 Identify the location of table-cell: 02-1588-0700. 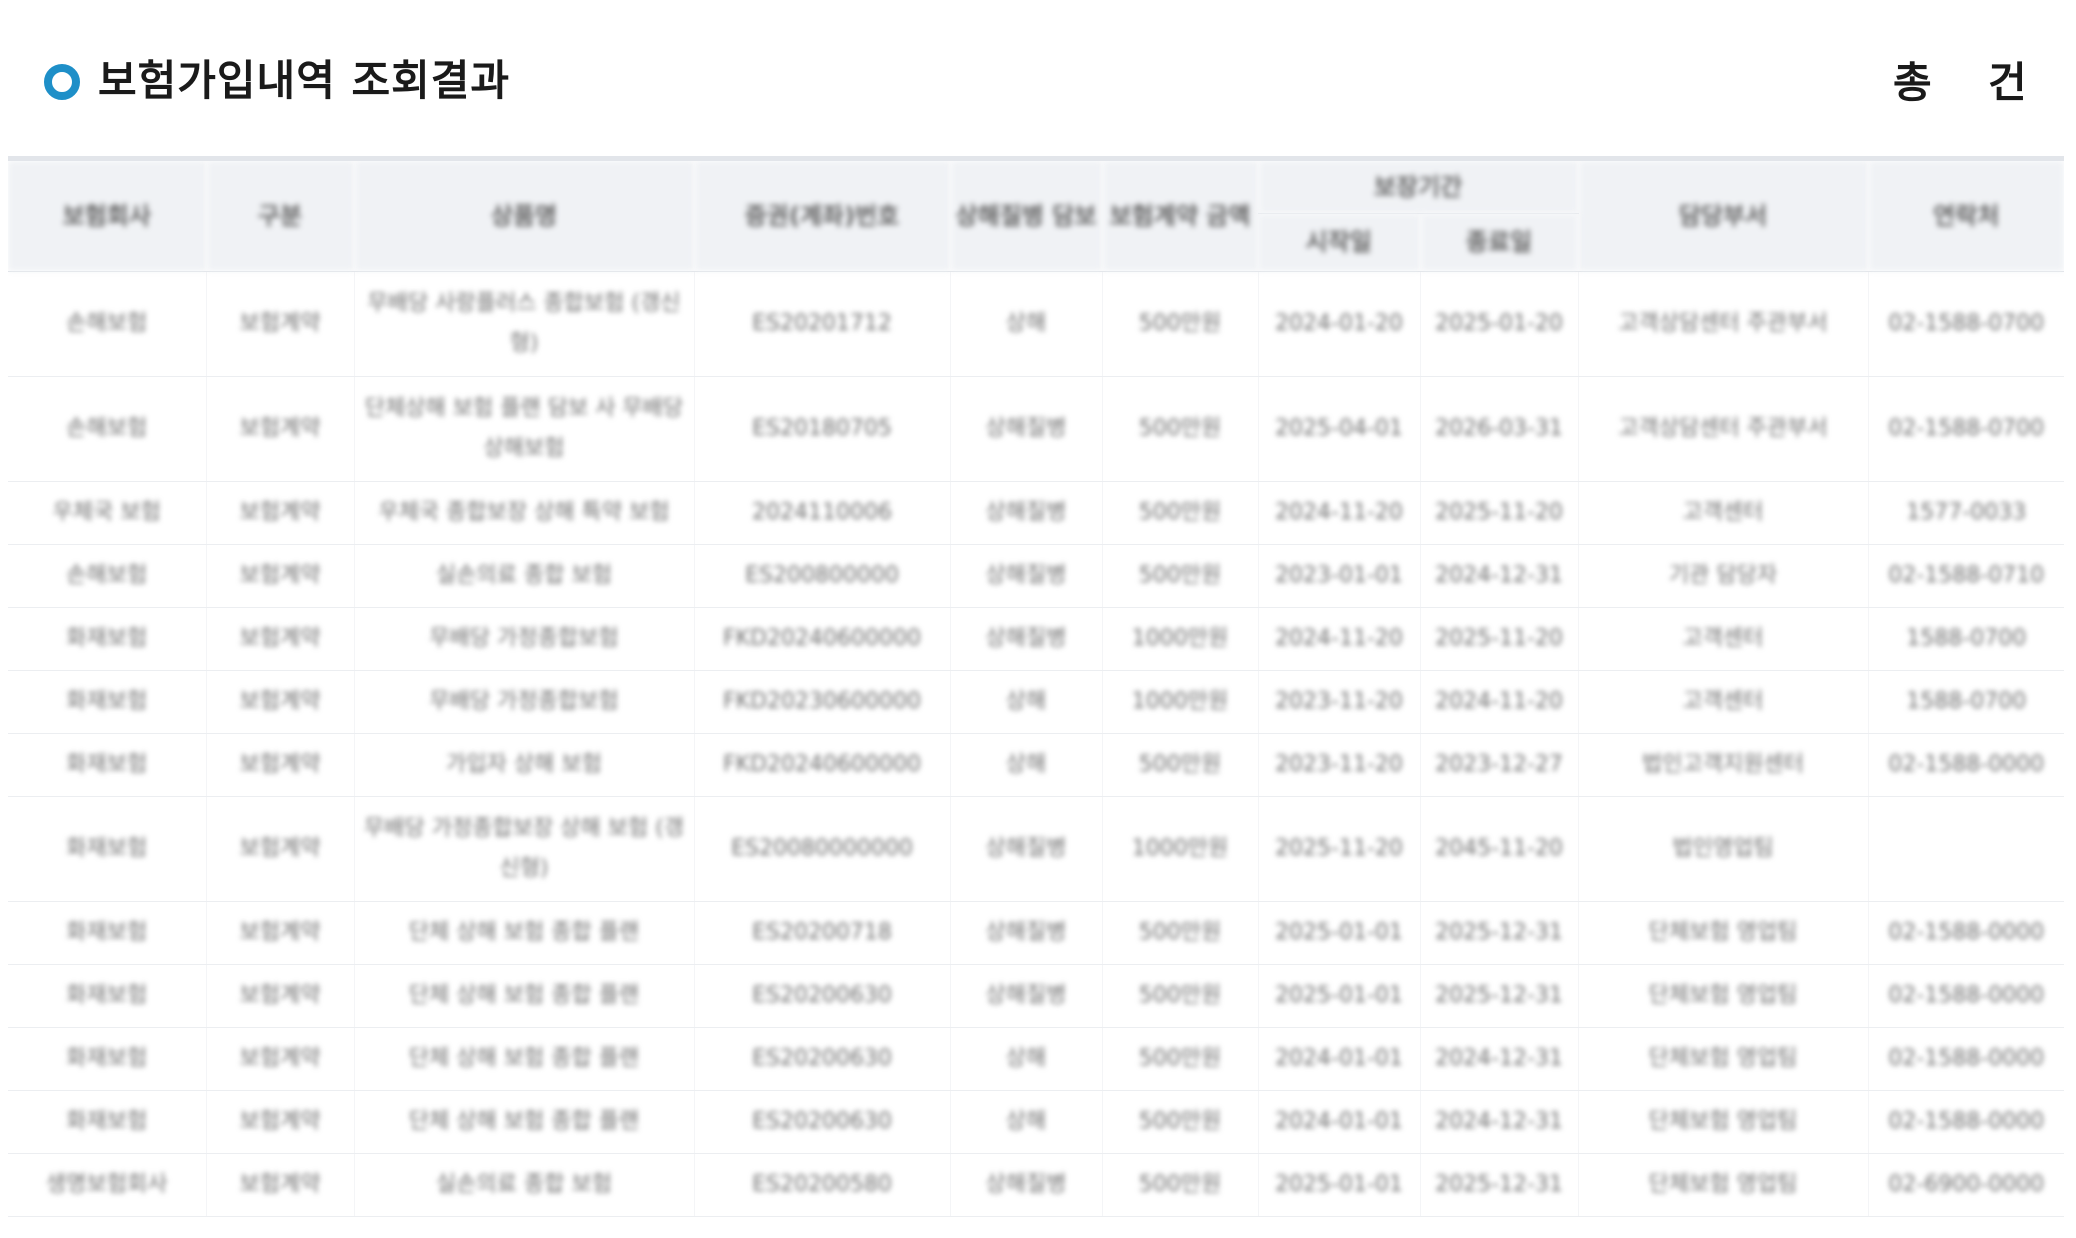
(1965, 324).